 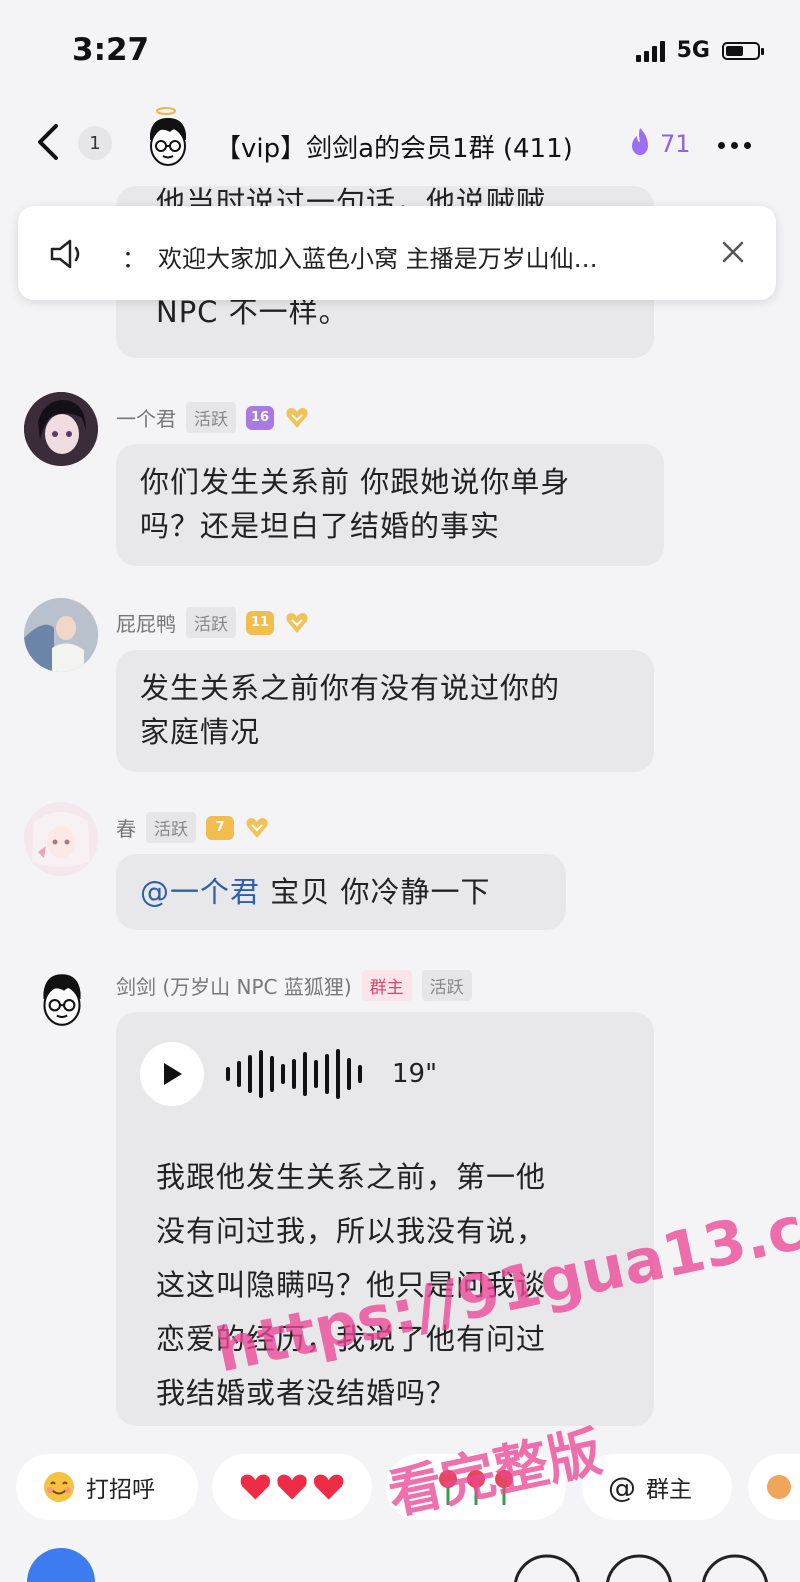 I want to click on input-bar, so click(x=400, y=1559).